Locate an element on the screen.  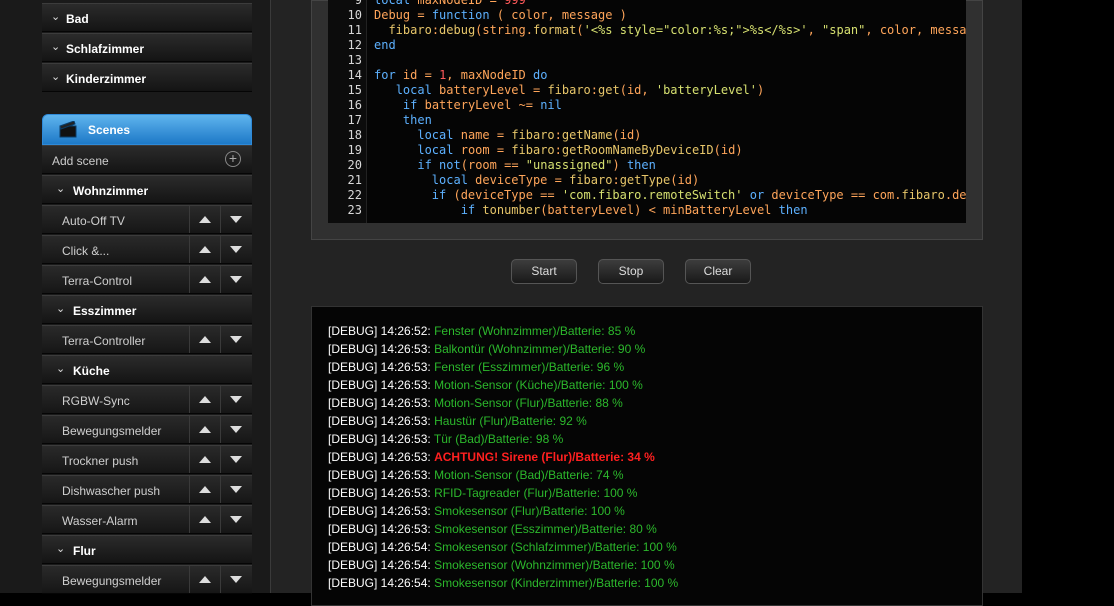
debug-warning: ACHTUNG! Sirene (Flur)/Batterie: 34 % is located at coordinates (544, 457).